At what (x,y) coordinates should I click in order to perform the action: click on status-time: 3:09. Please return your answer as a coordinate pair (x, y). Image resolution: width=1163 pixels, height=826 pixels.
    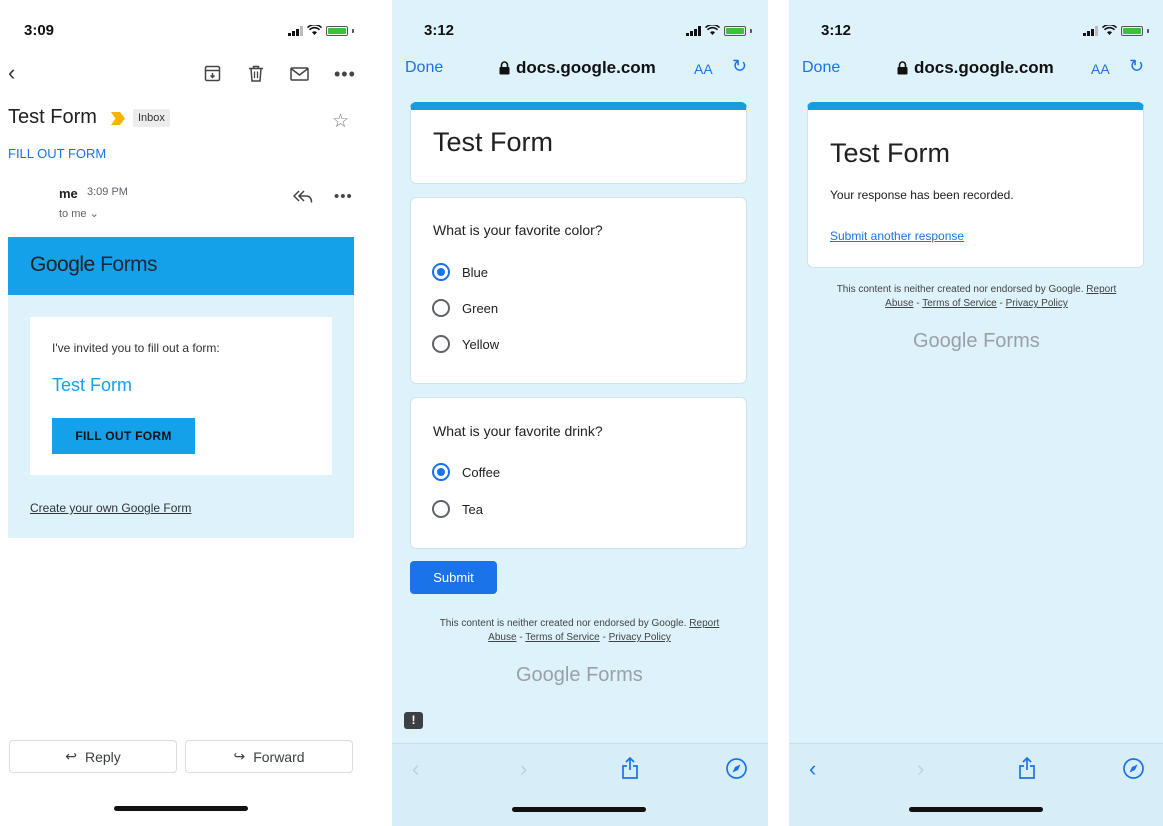
    Looking at the image, I should click on (39, 30).